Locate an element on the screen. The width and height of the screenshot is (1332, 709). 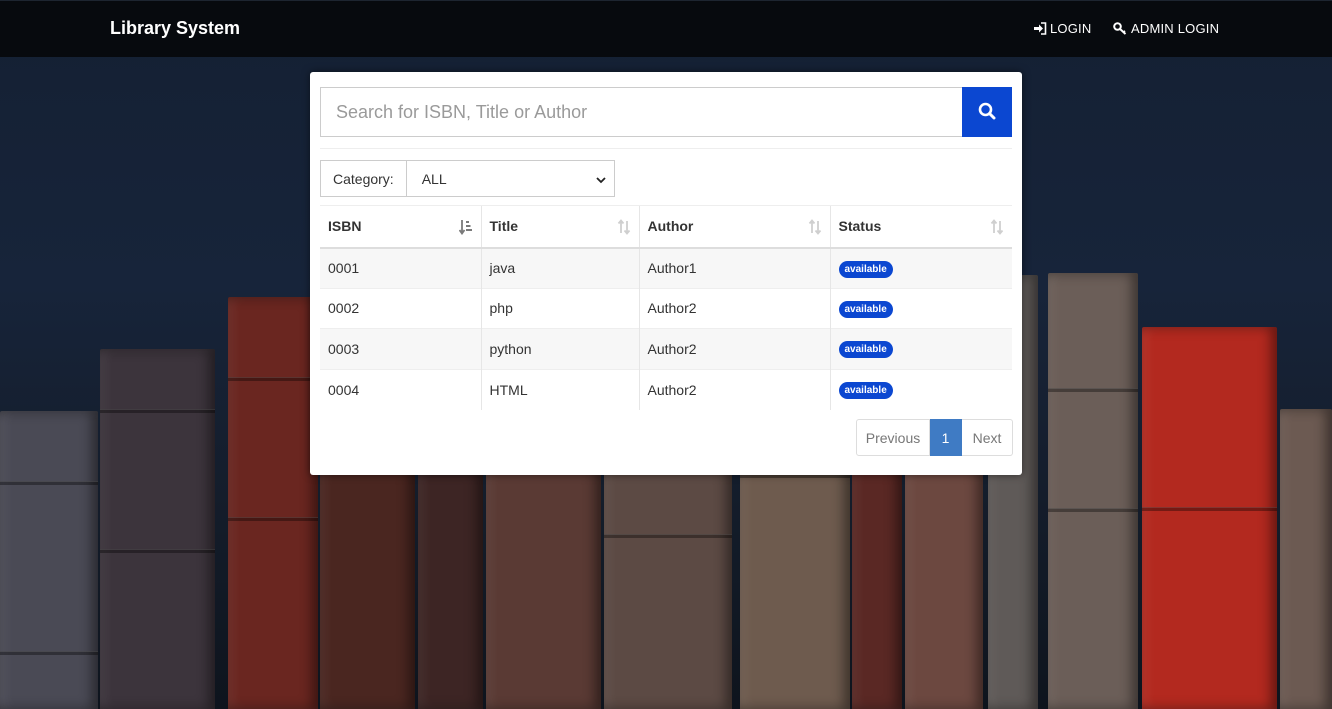
admin-login-link: ADMIN LOGIN is located at coordinates (1166, 28).